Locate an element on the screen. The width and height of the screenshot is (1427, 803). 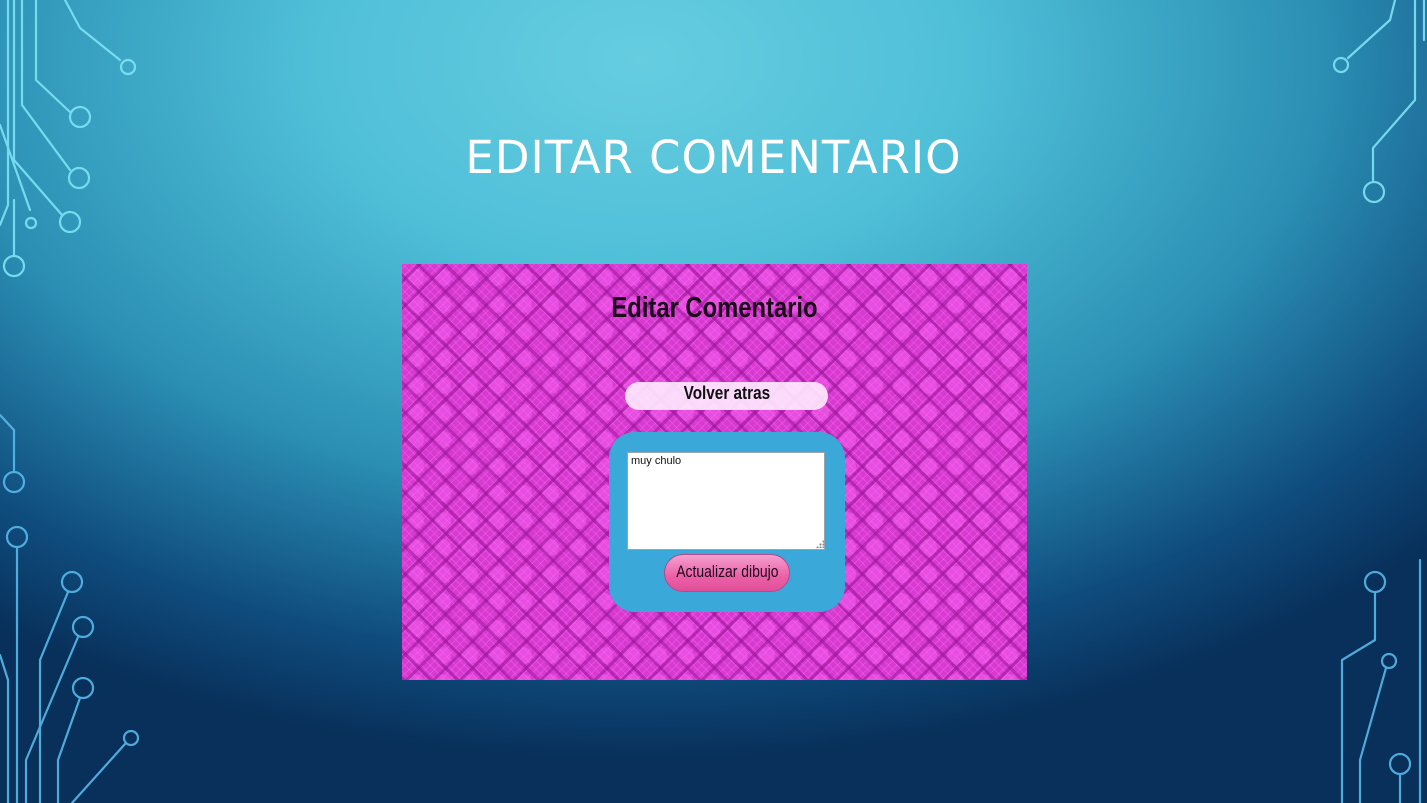
back-button-label: Volver atras is located at coordinates (726, 393).